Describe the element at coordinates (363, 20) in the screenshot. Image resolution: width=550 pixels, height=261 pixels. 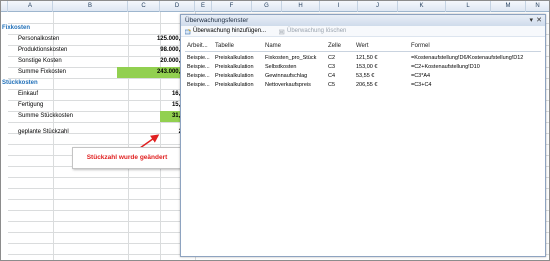
I see `watch-window-titlebar: Überwachungsfenster ▾ ✕` at that location.